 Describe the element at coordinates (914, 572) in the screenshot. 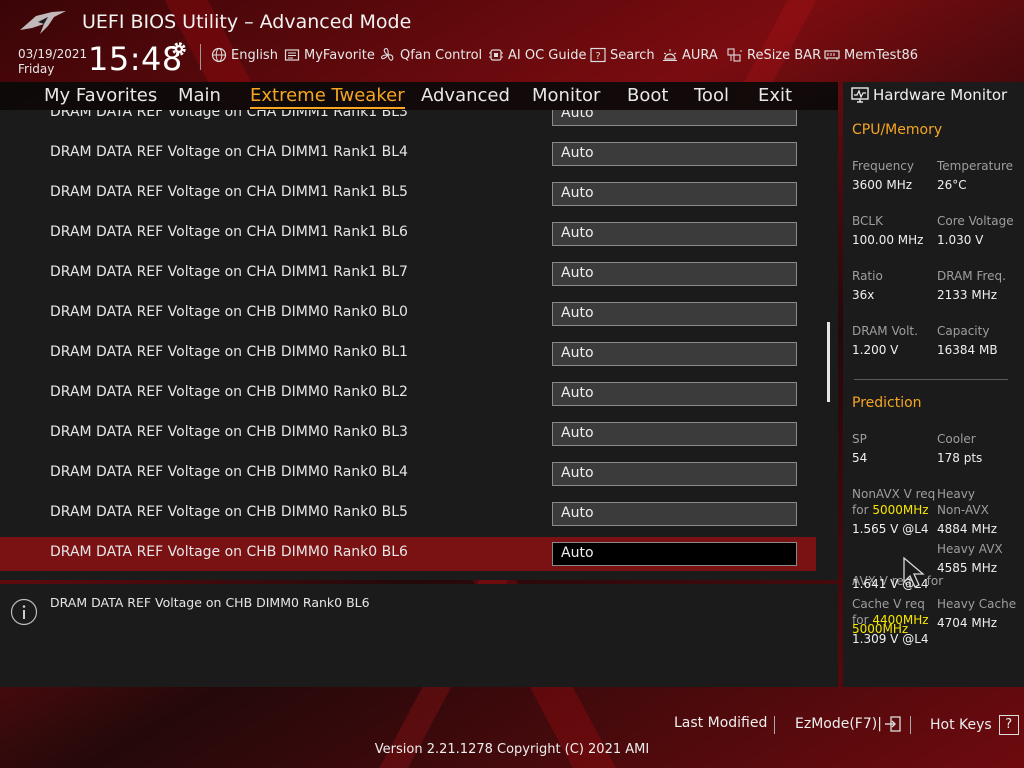

I see `mouse-cursor-icon` at that location.